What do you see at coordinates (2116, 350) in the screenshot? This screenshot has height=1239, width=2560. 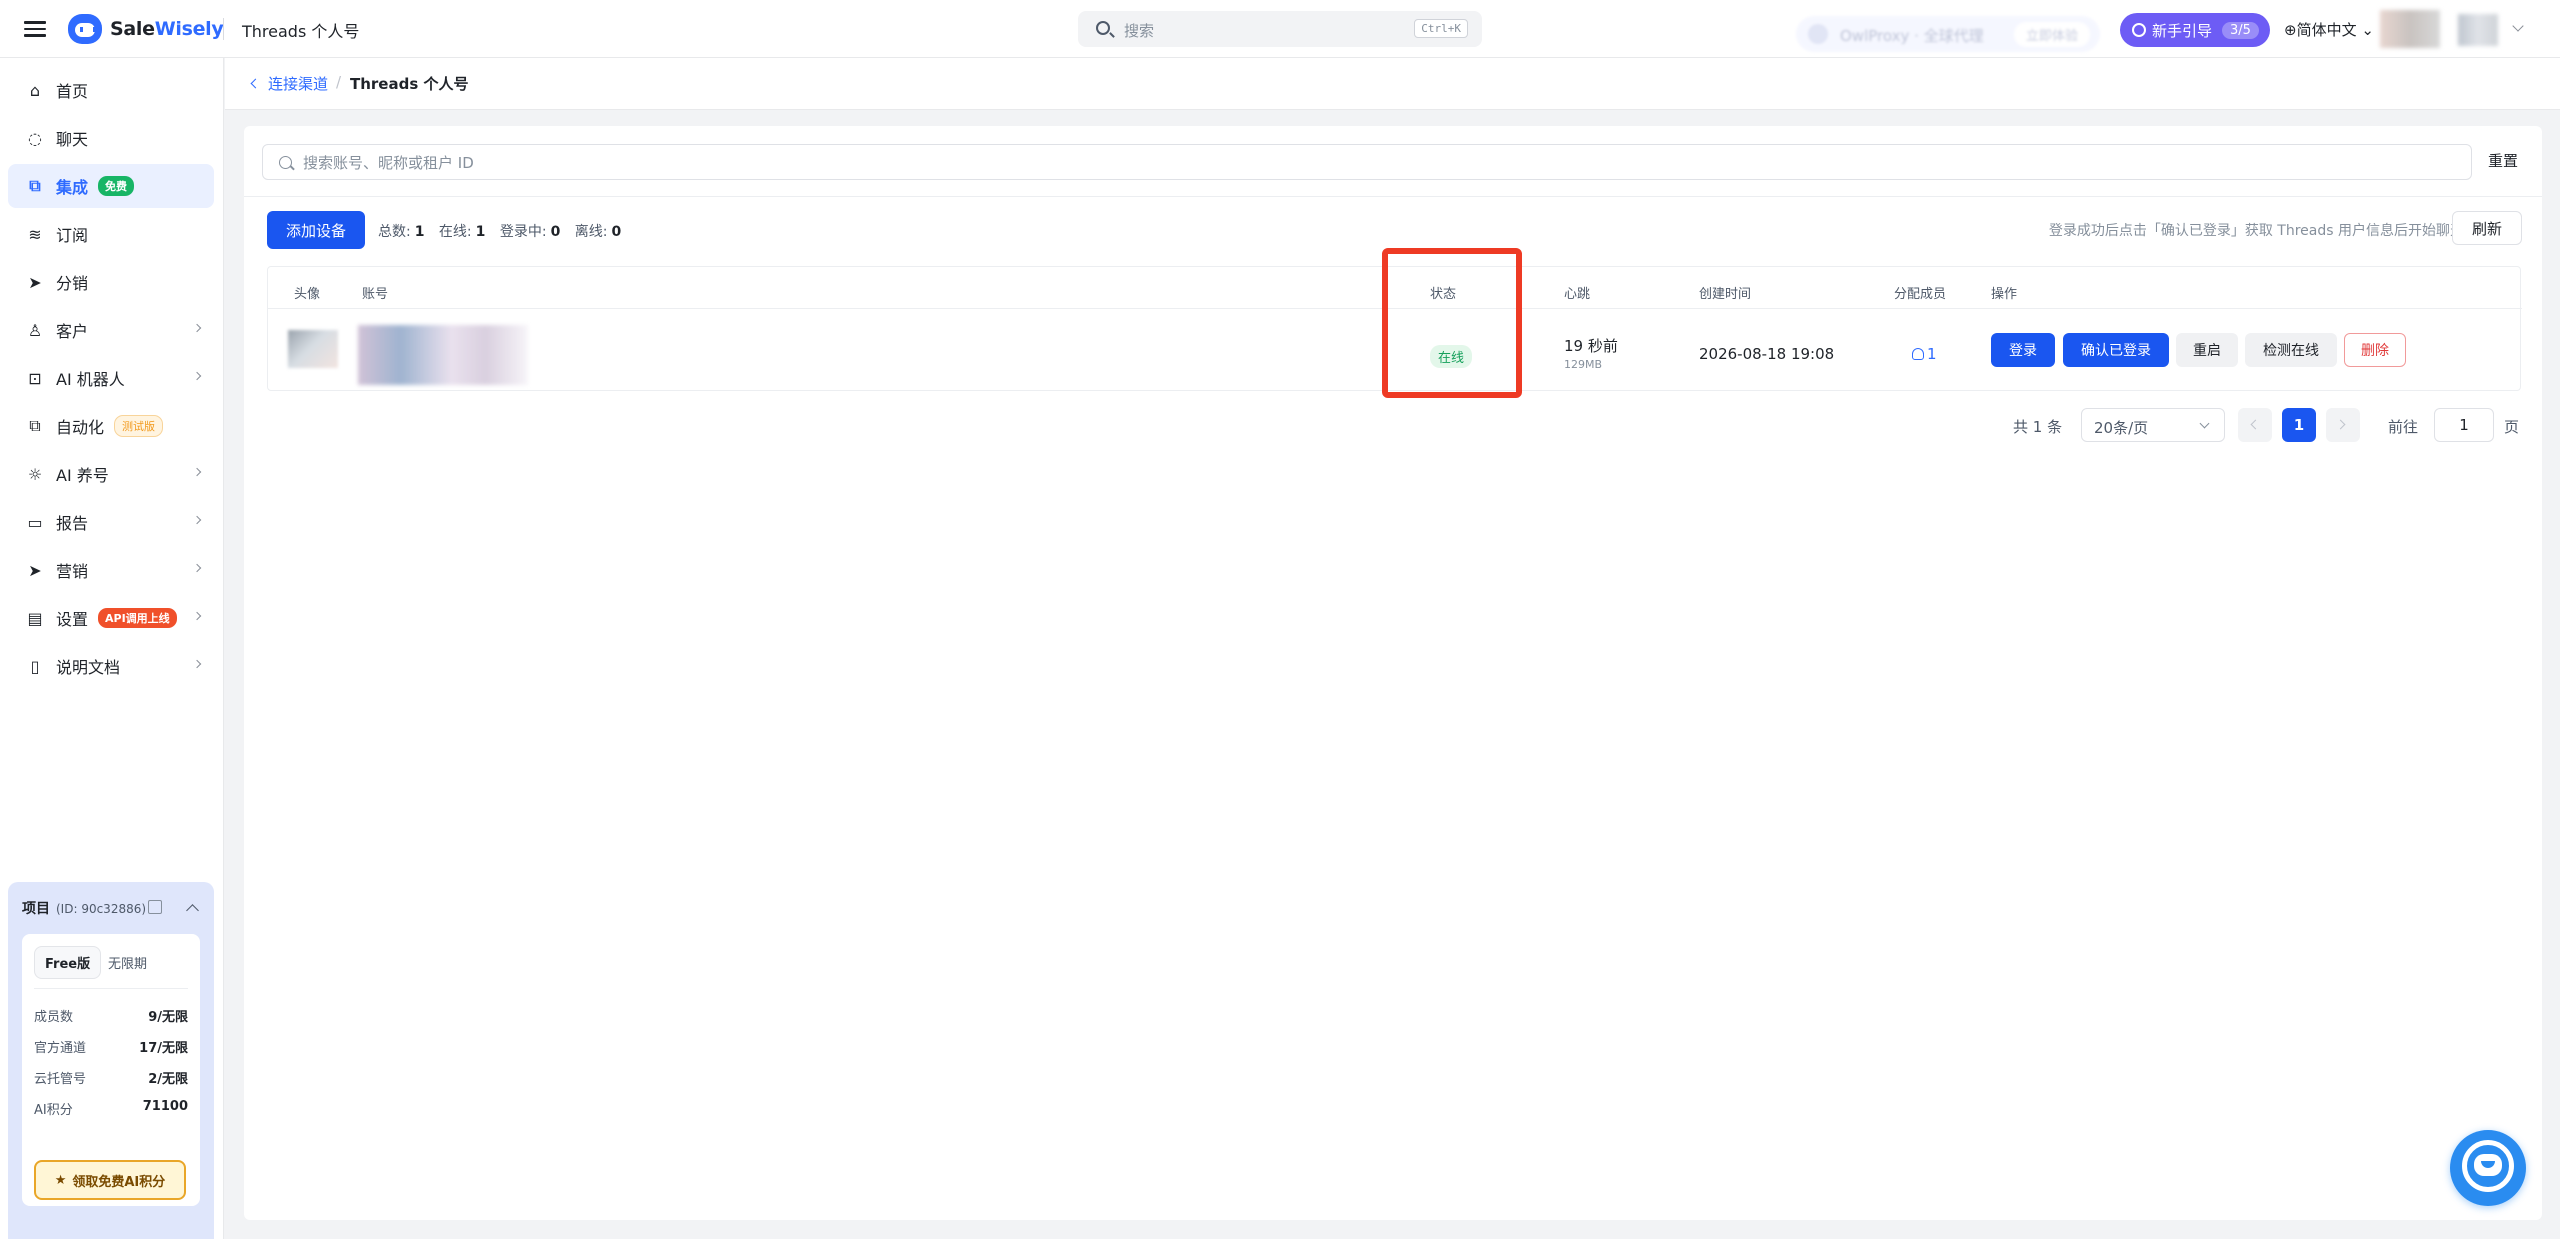 I see `confirm-login-button: 确认已登录` at bounding box center [2116, 350].